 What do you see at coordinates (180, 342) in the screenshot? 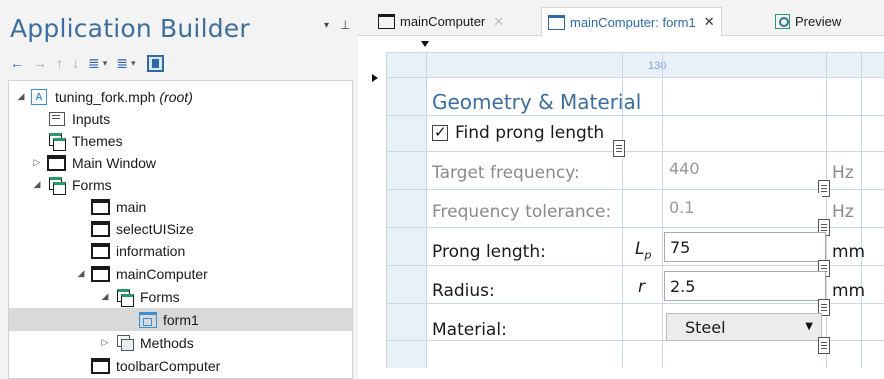
I see `tree-item-methods: ▷ Methods` at bounding box center [180, 342].